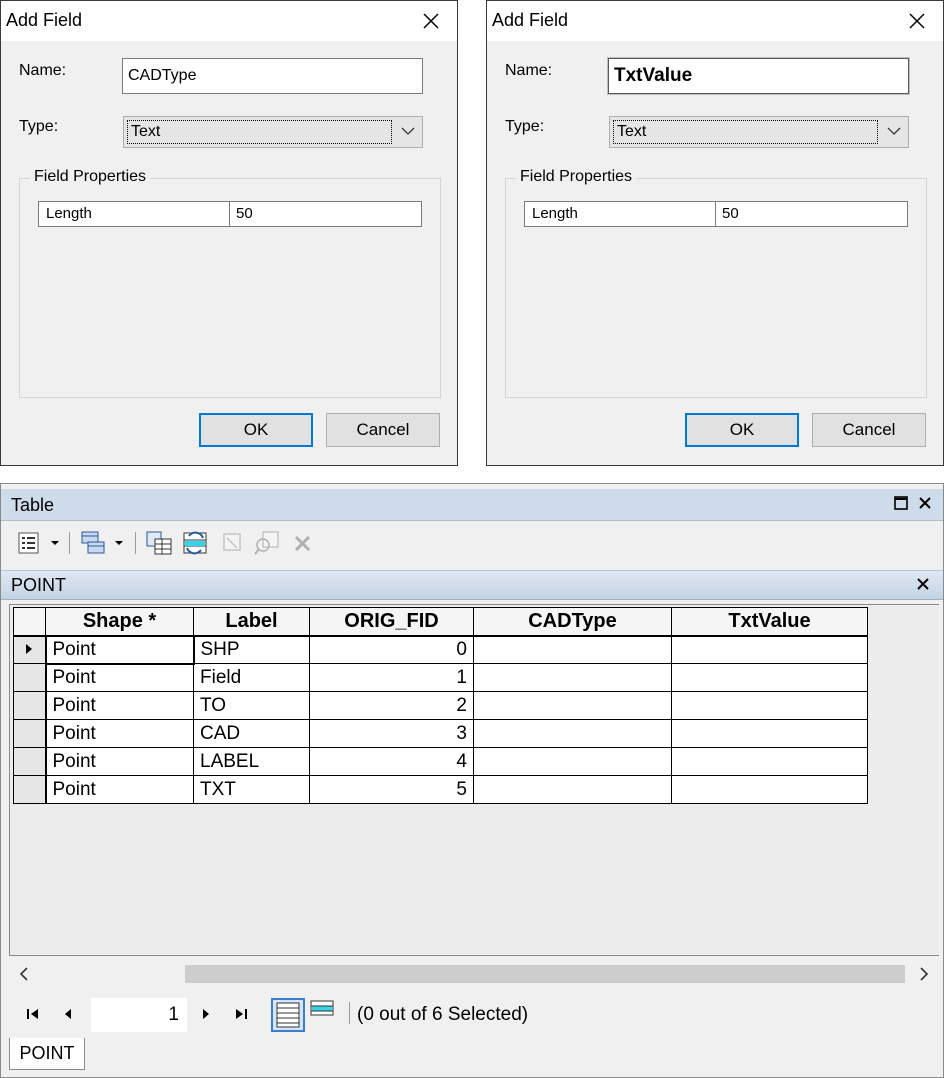 This screenshot has height=1078, width=944. I want to click on record-navigation-bar: 1 (0 out of 6 Selected), so click(474, 1014).